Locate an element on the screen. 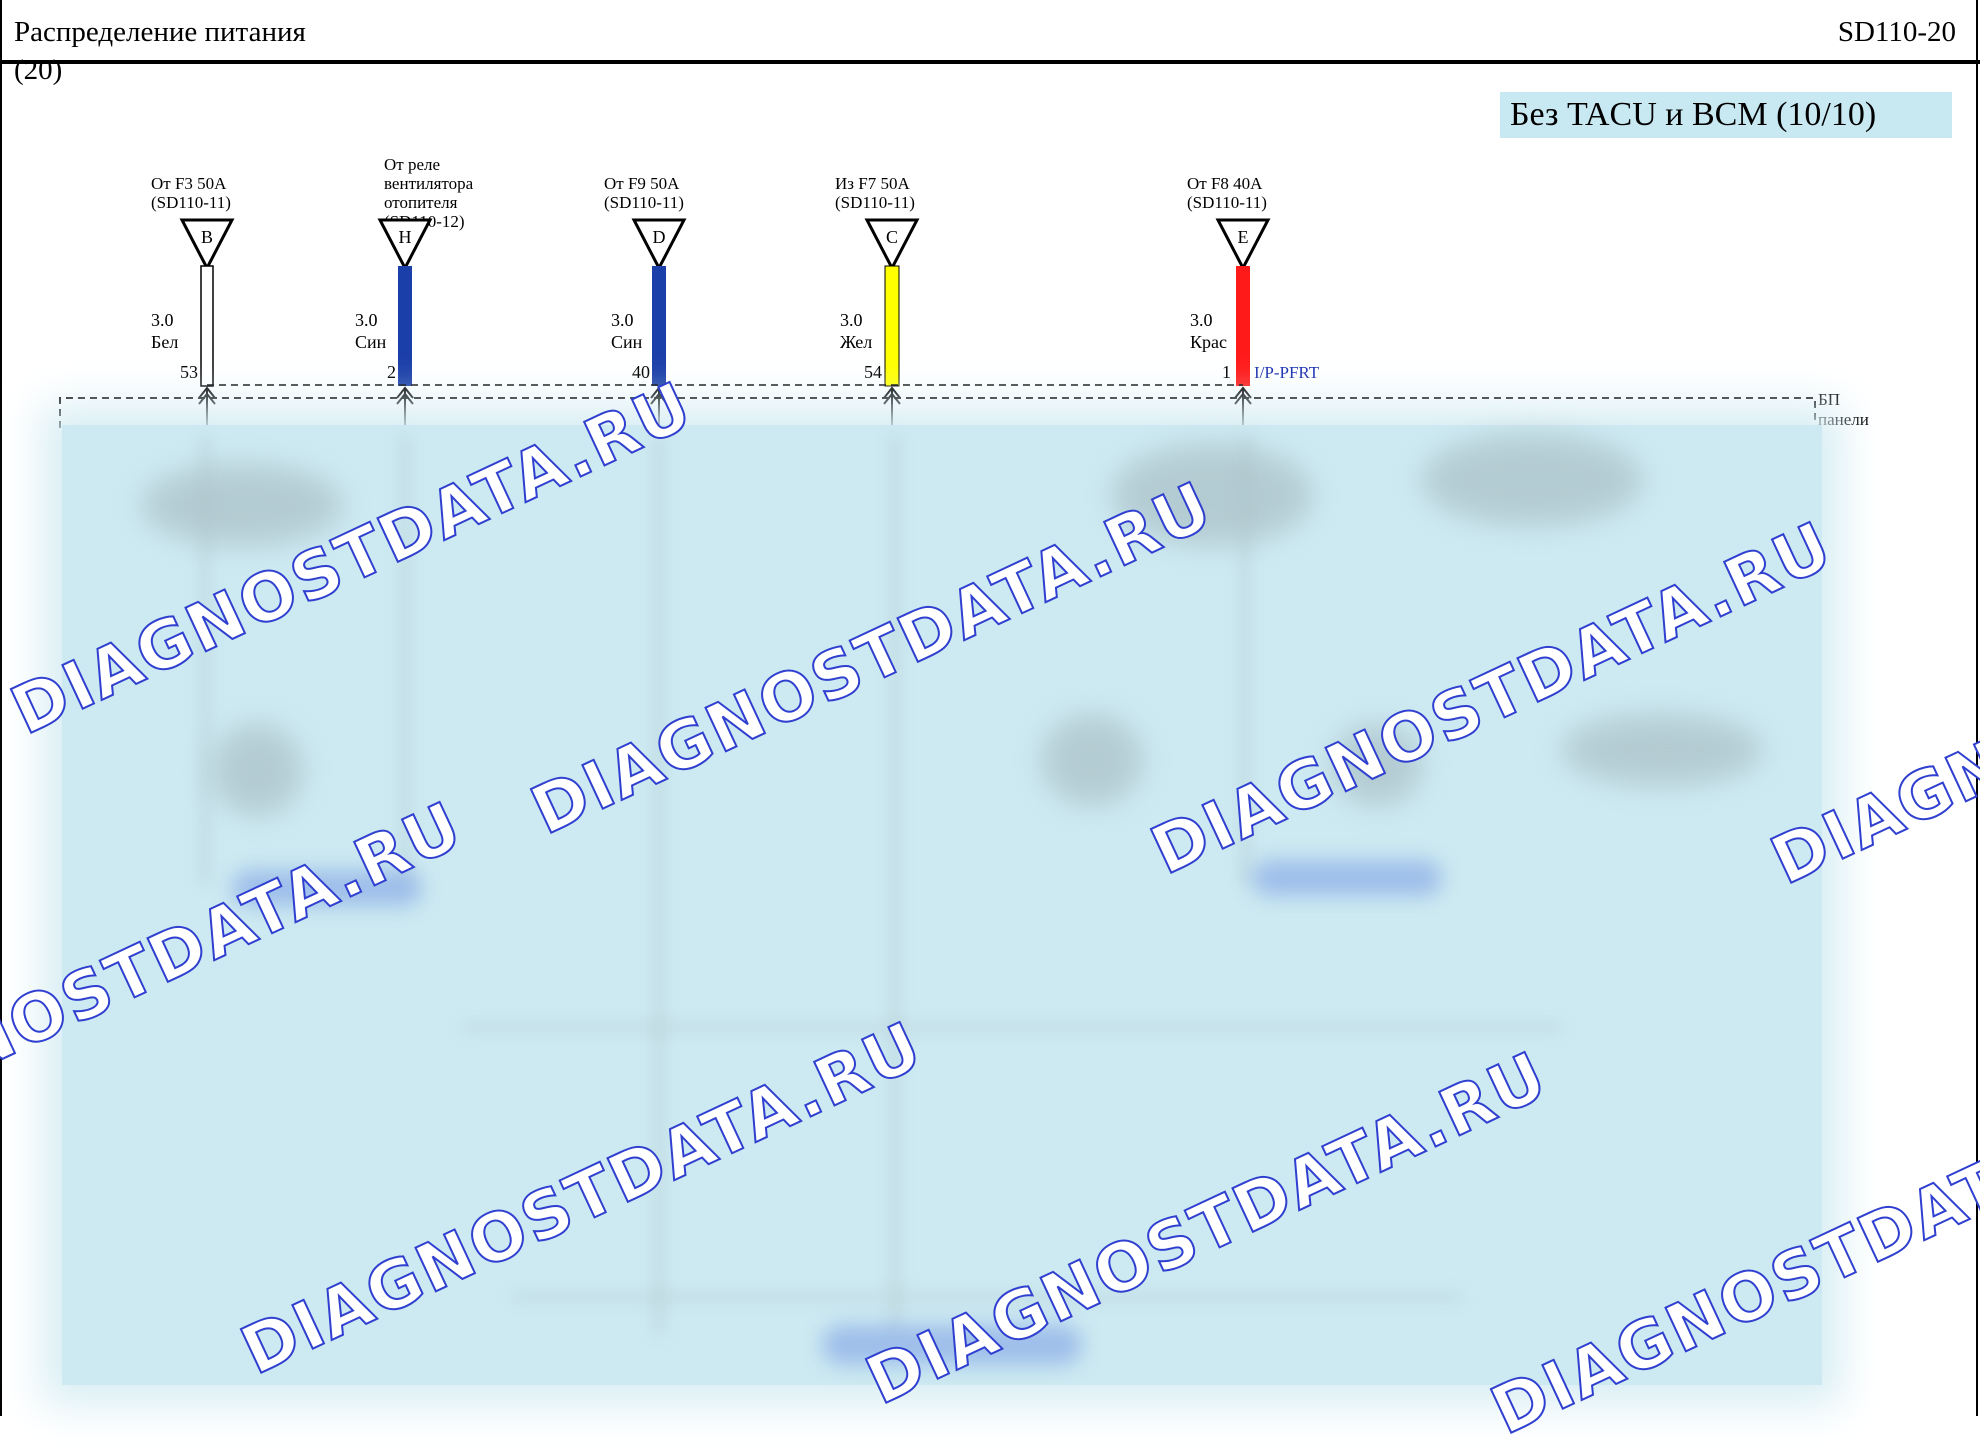  pin-arrow-b is located at coordinates (207, 407).